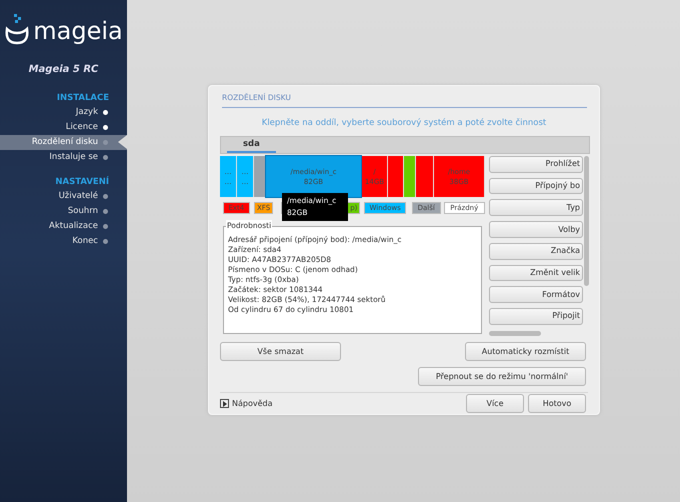  I want to click on action-button: Prohlížet, so click(536, 164).